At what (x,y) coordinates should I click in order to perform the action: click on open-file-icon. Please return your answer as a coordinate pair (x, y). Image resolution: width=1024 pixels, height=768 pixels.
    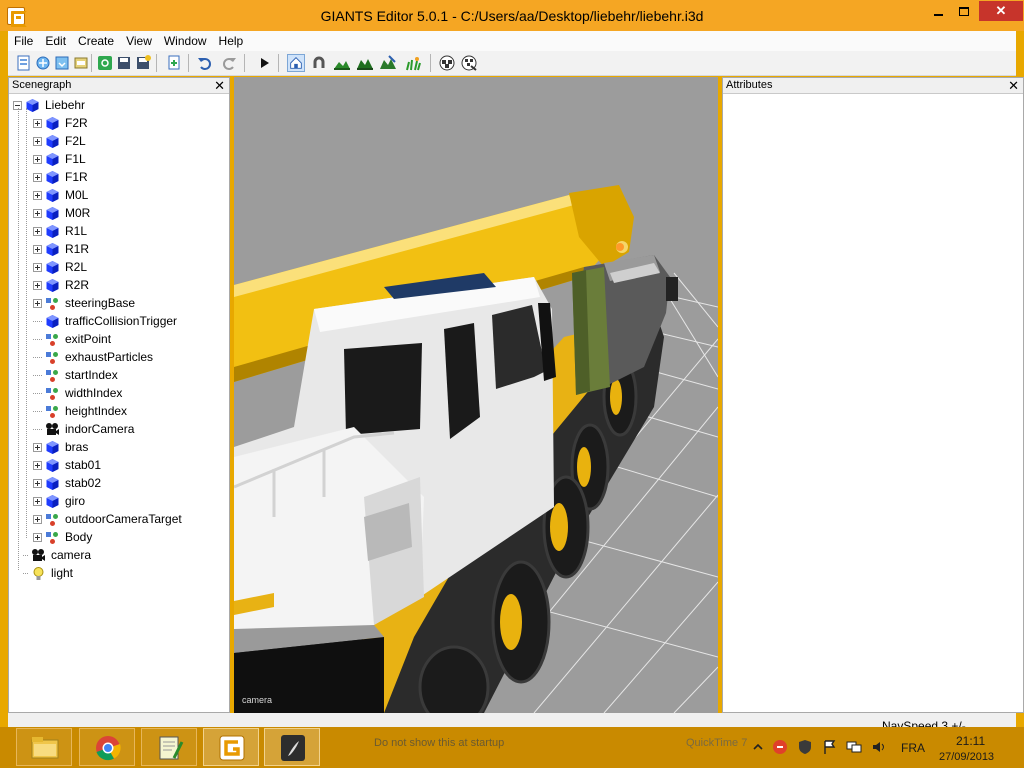
    Looking at the image, I should click on (43, 63).